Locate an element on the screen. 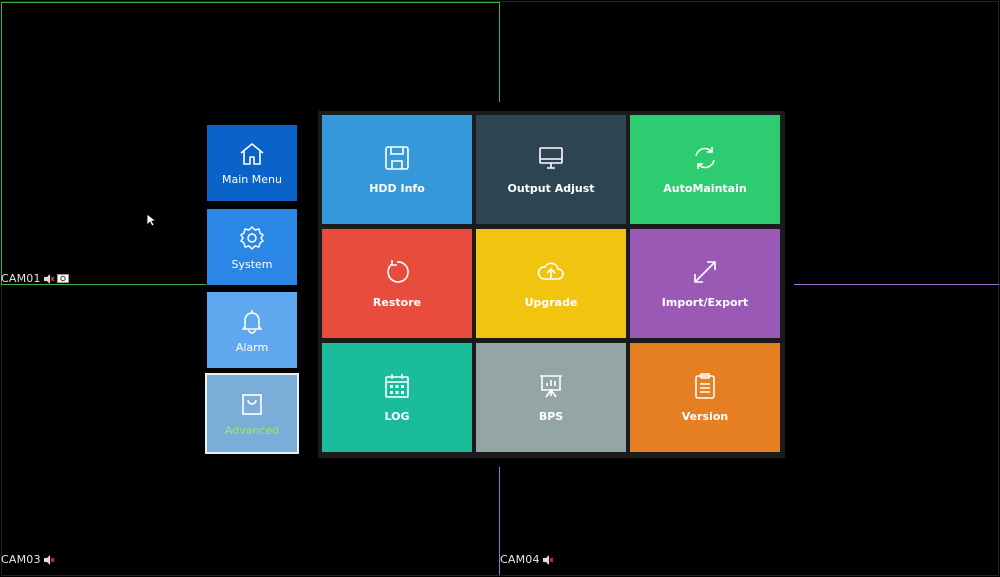  sidebar-item-label: Advanced is located at coordinates (252, 430).